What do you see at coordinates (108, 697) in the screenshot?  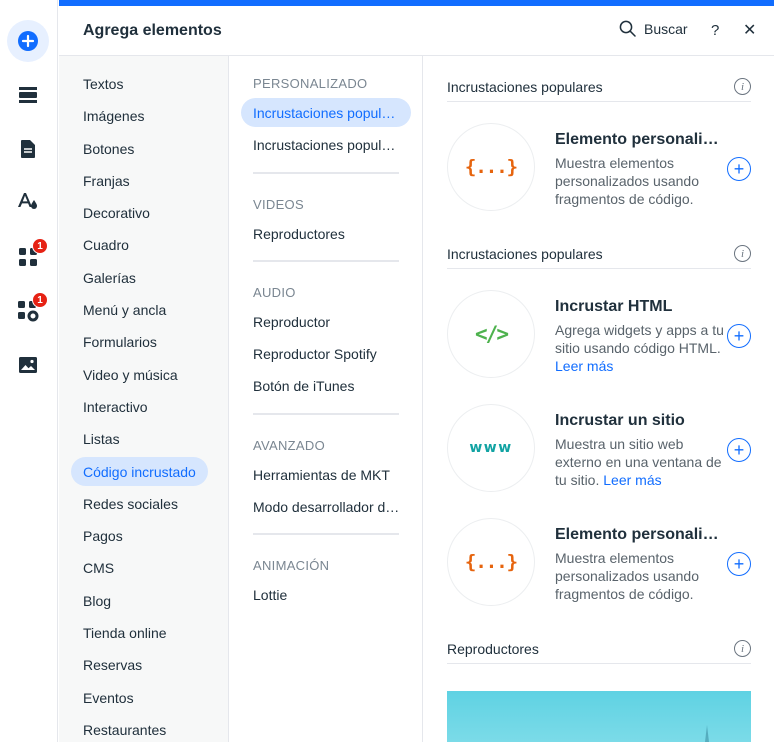 I see `category-item: Eventos` at bounding box center [108, 697].